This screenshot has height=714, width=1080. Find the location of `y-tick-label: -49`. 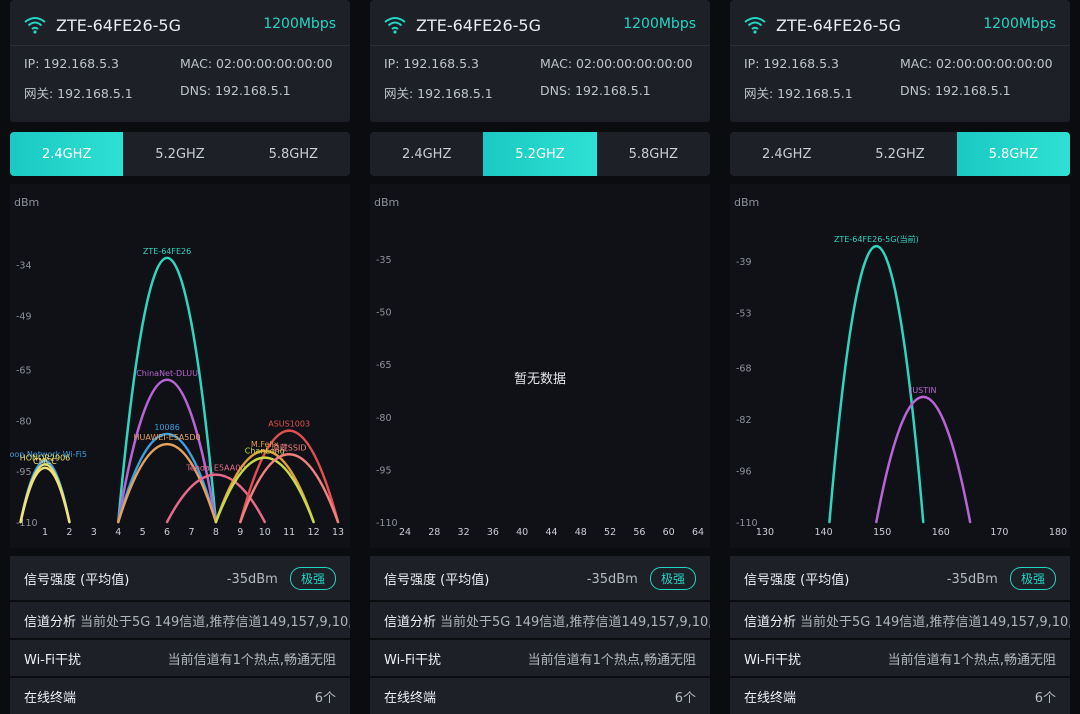

y-tick-label: -49 is located at coordinates (24, 316).